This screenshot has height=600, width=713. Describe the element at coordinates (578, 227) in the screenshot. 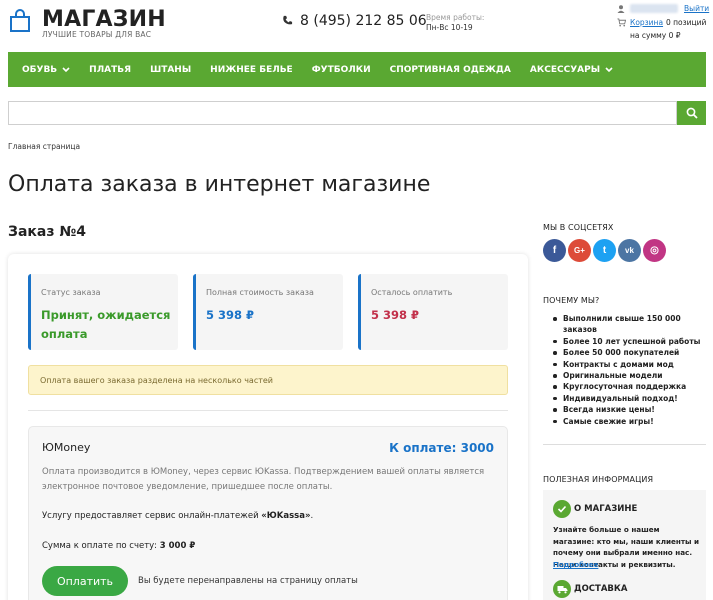

I see `social-heading: МЫ В СОЦСЕТЯХ` at that location.